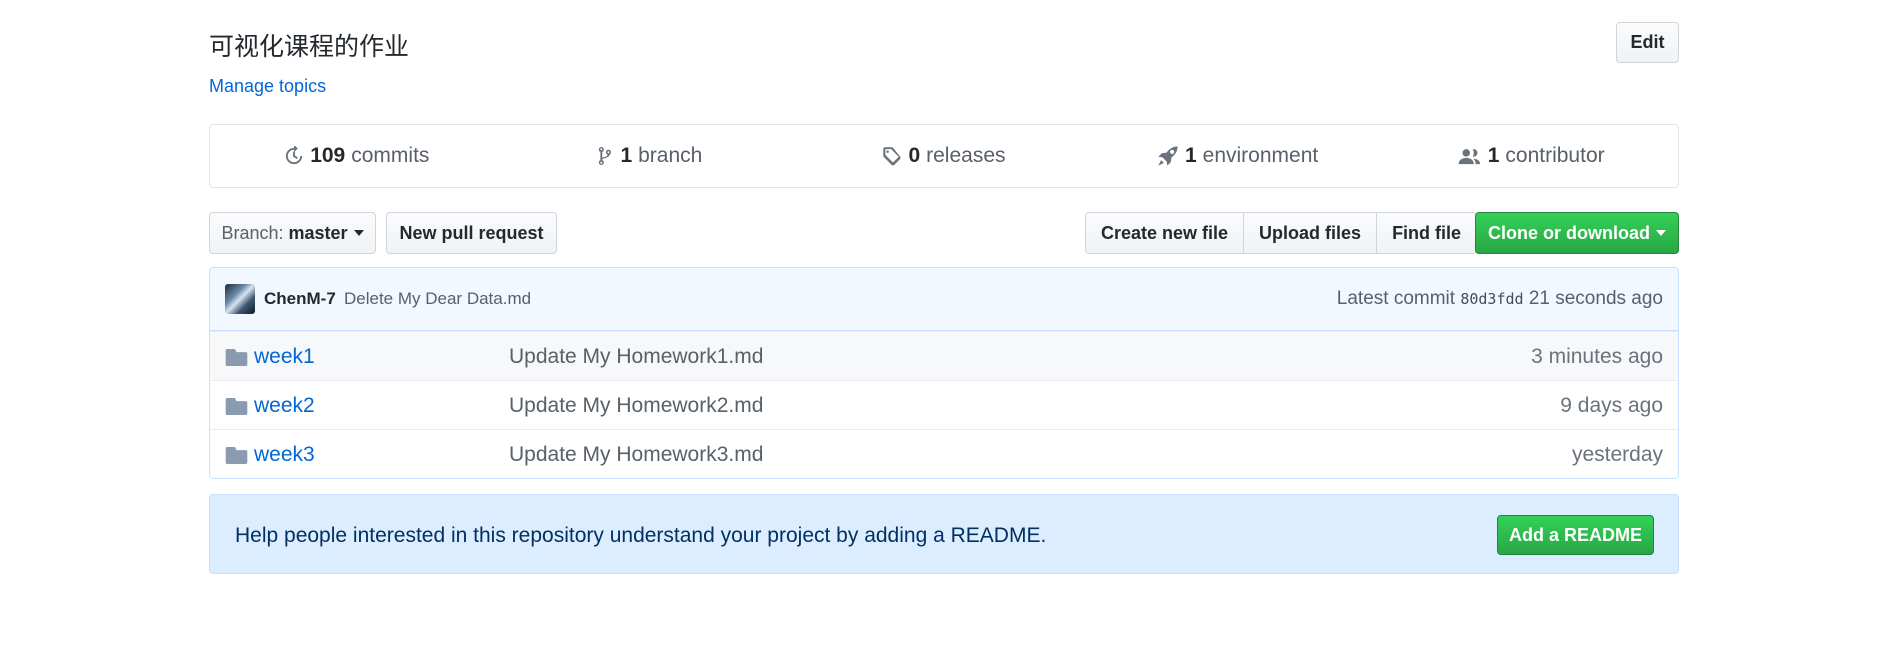  I want to click on contributors-count-link: 1 contributor, so click(1531, 156).